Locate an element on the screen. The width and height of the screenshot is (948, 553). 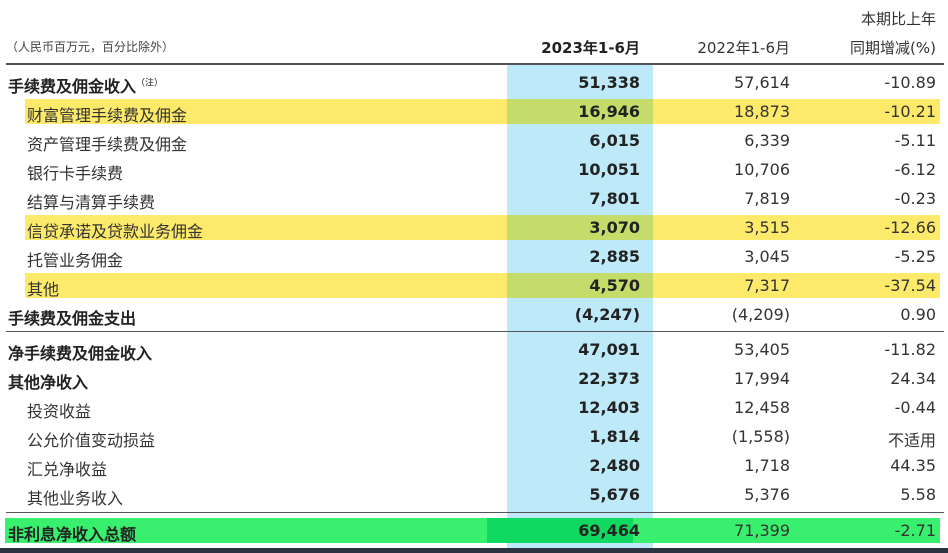
row-label: 其他净收入 is located at coordinates (48, 381).